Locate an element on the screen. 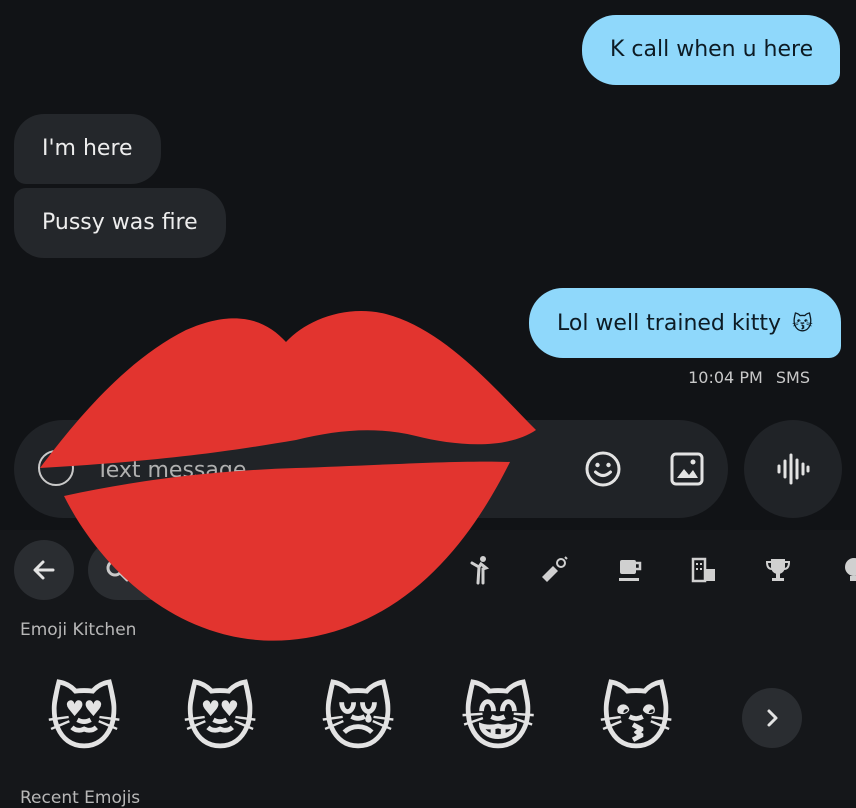 The width and height of the screenshot is (856, 808). message-text: Lol well trained kitty is located at coordinates (669, 323).